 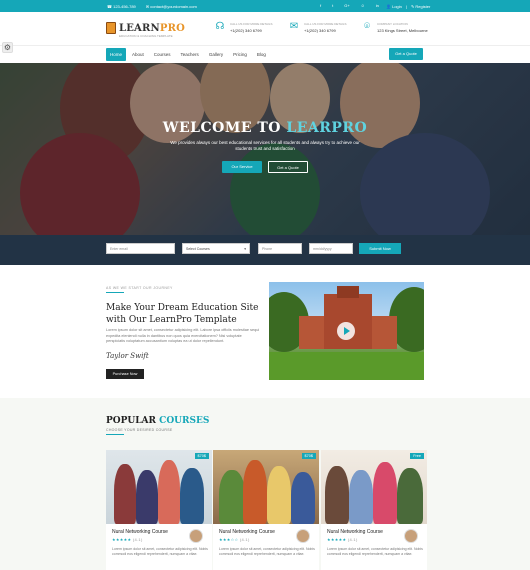 What do you see at coordinates (245, 249) in the screenshot?
I see `chevron-down-icon: ▾` at bounding box center [245, 249].